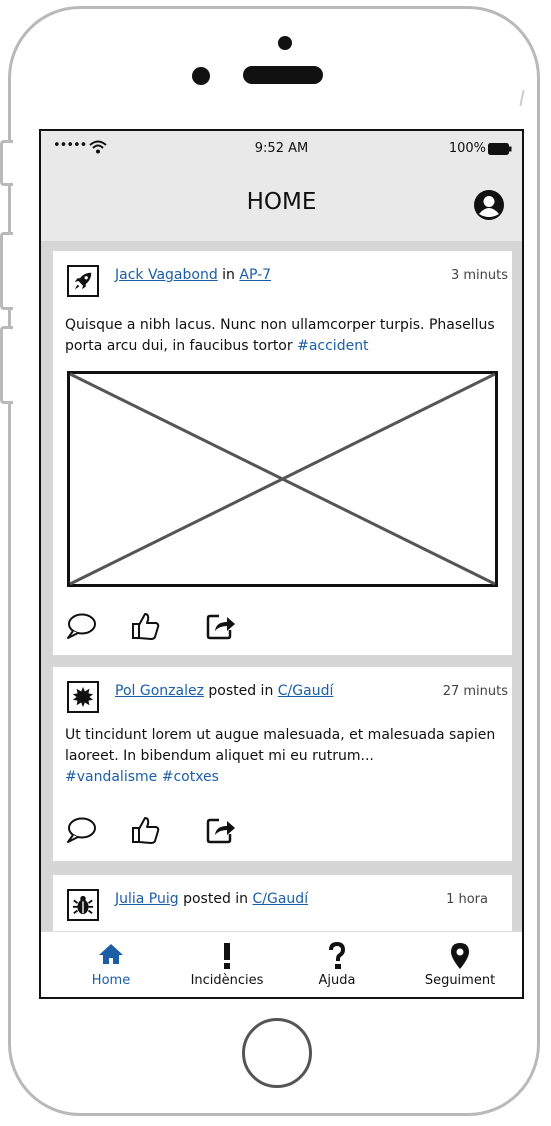  What do you see at coordinates (337, 955) in the screenshot?
I see `question-icon` at bounding box center [337, 955].